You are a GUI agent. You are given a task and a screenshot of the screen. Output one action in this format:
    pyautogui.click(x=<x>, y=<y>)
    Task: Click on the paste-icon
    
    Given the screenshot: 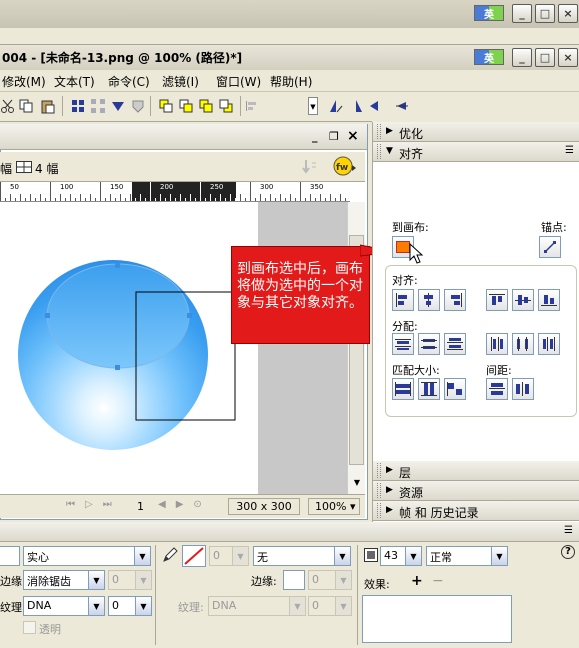 What is the action you would take?
    pyautogui.click(x=48, y=106)
    